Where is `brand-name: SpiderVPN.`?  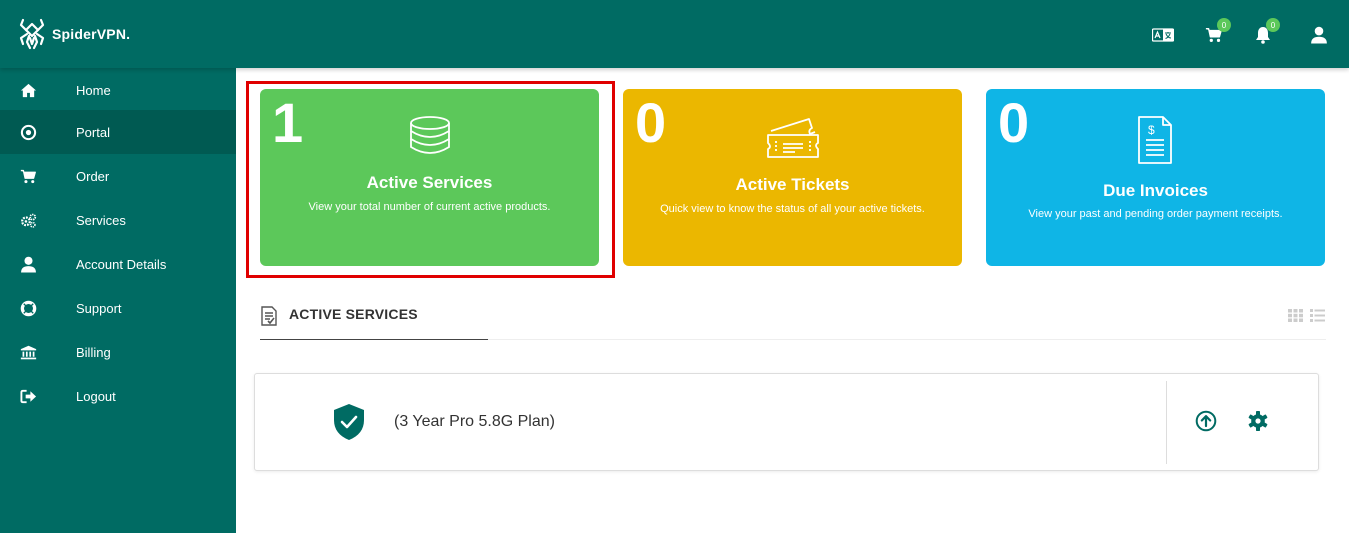
brand-name: SpiderVPN. is located at coordinates (91, 34).